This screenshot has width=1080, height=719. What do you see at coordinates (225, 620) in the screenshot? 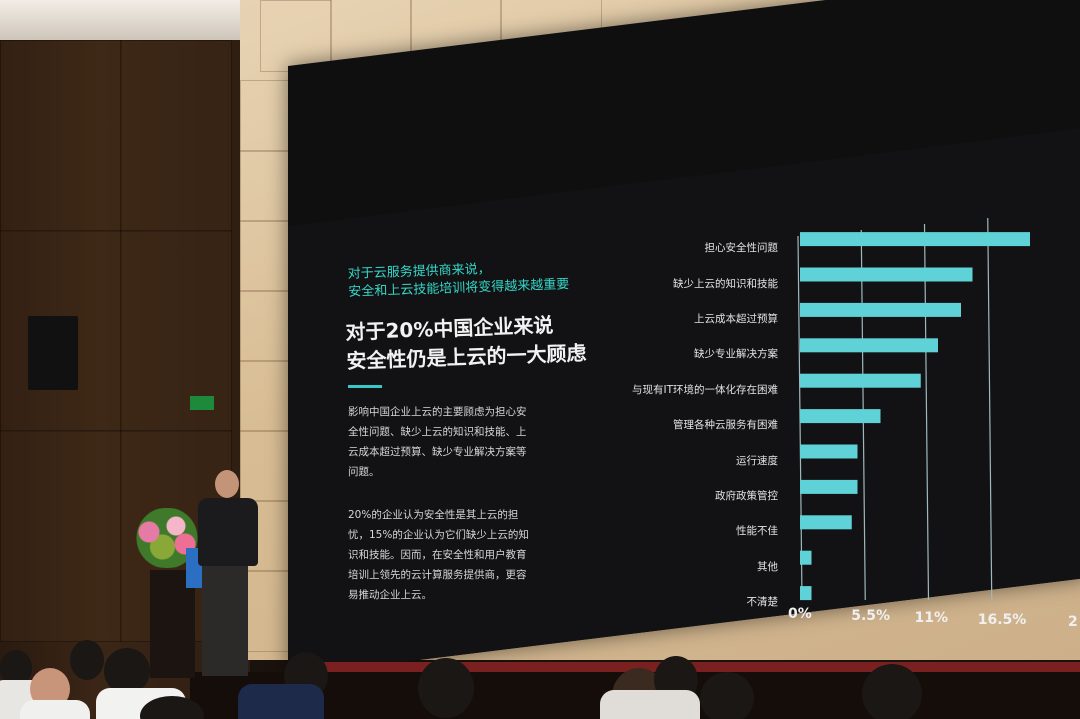
I see `speaker-legs` at bounding box center [225, 620].